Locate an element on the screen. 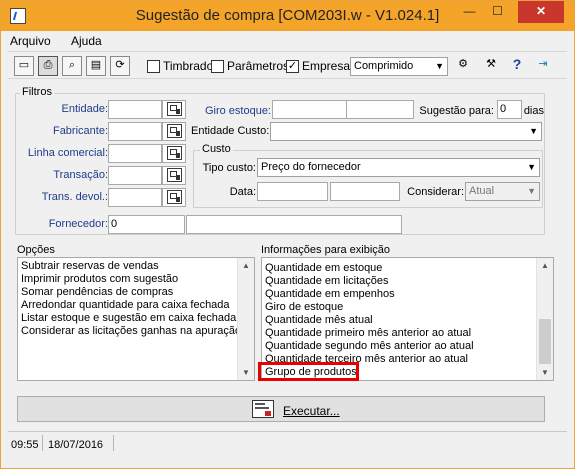 The height and width of the screenshot is (469, 575). help-button: ? is located at coordinates (518, 66).